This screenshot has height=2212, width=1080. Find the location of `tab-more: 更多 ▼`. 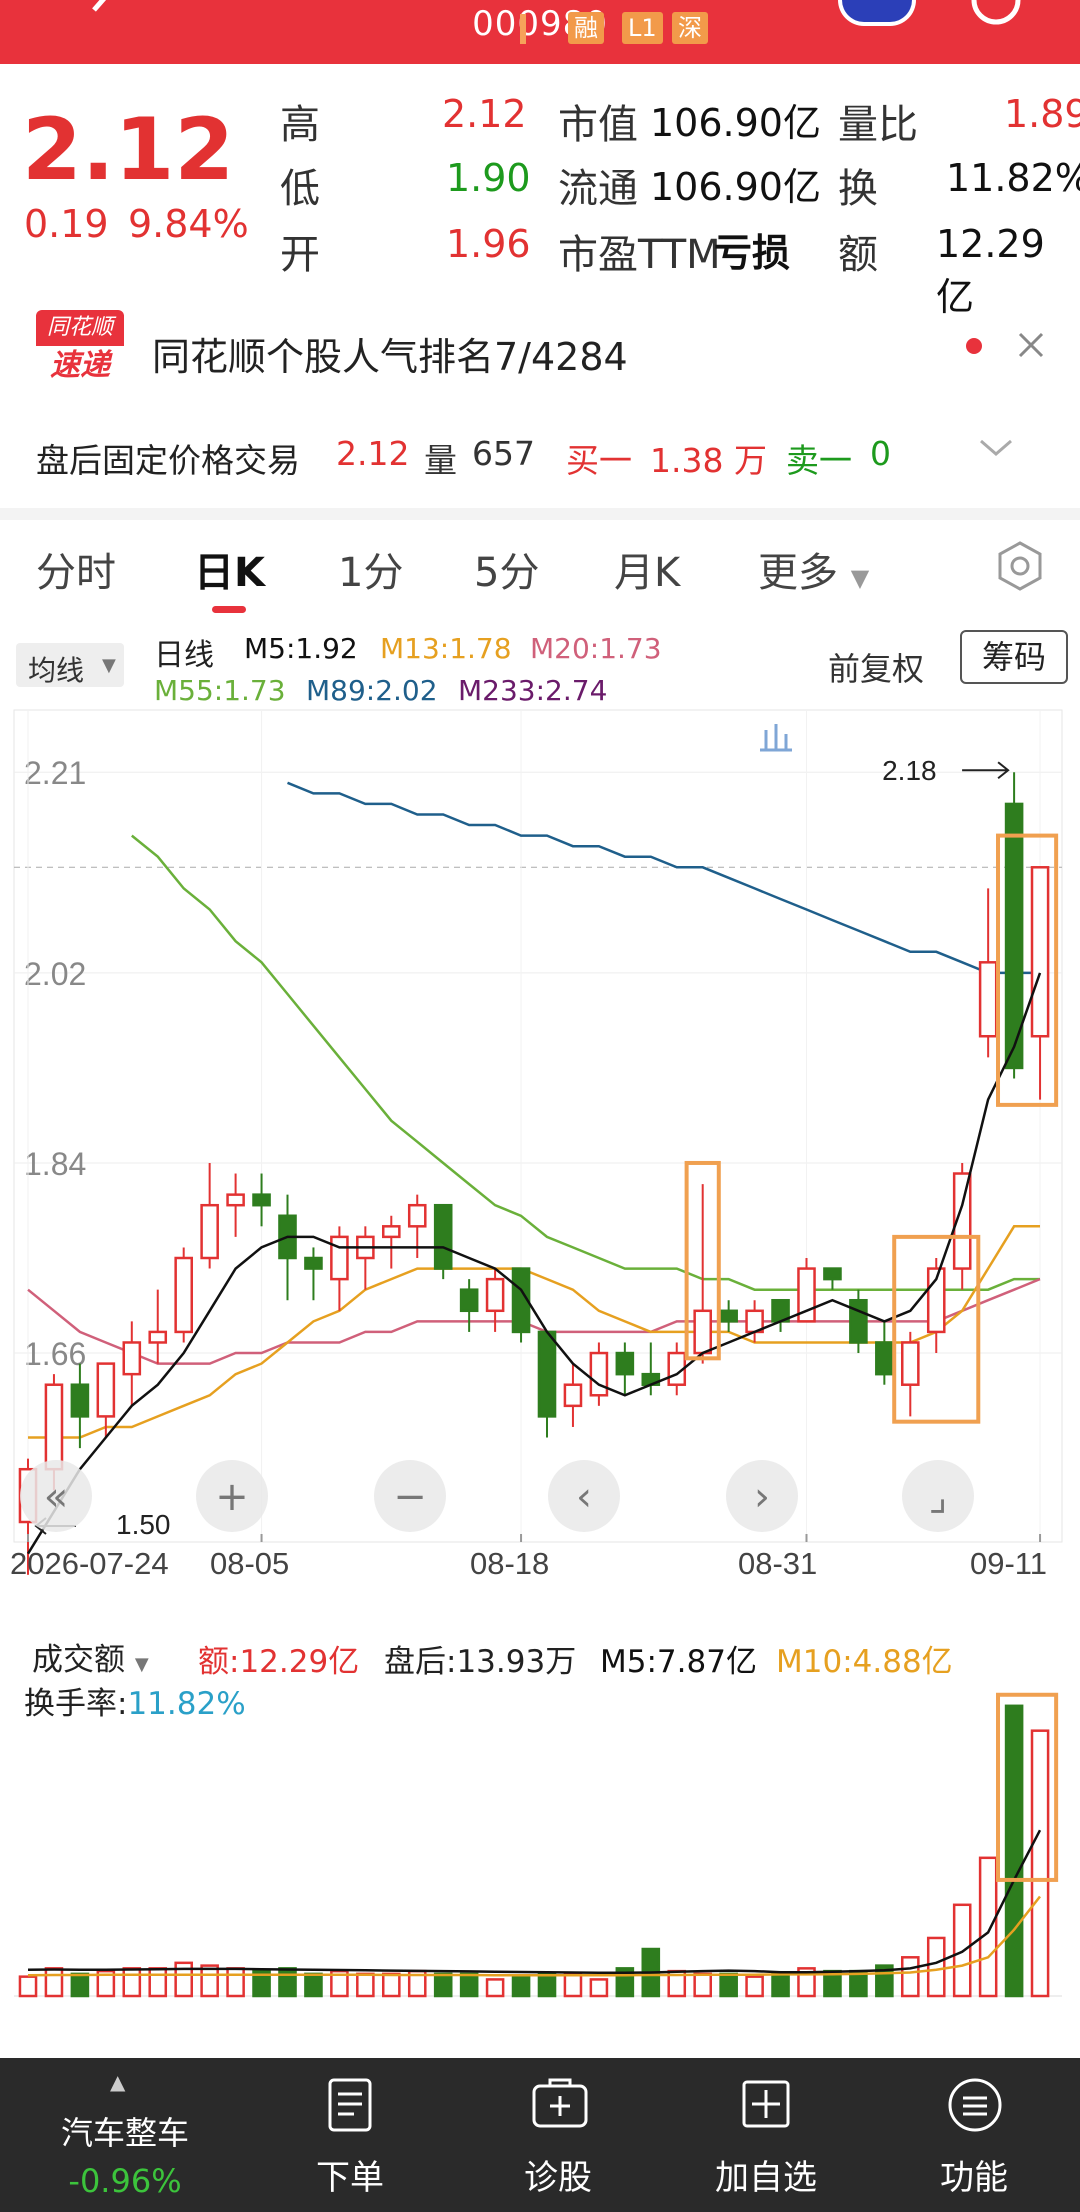

tab-more: 更多 ▼ is located at coordinates (813, 569).